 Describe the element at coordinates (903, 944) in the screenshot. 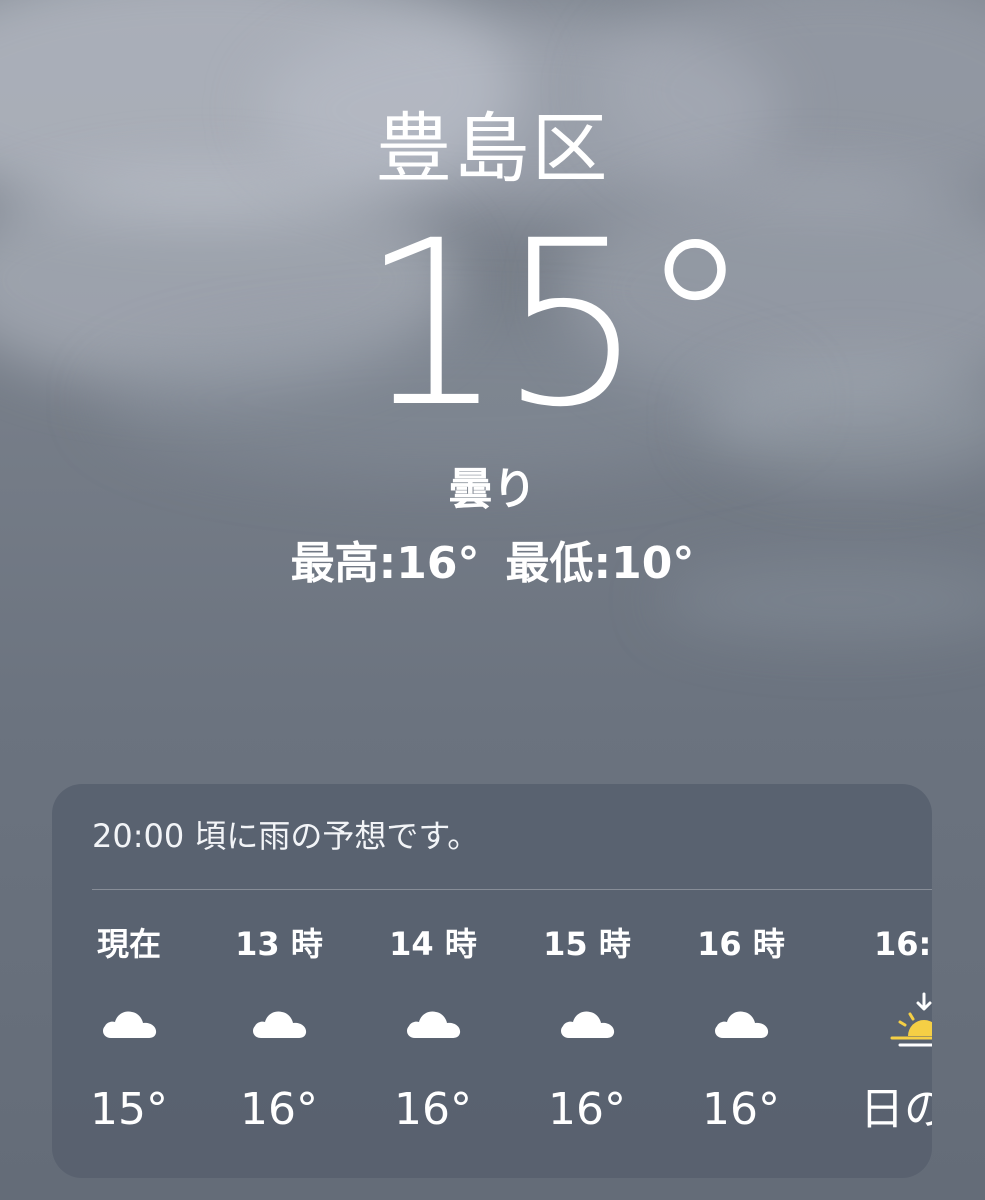

I see `hour-label: 16:3` at that location.